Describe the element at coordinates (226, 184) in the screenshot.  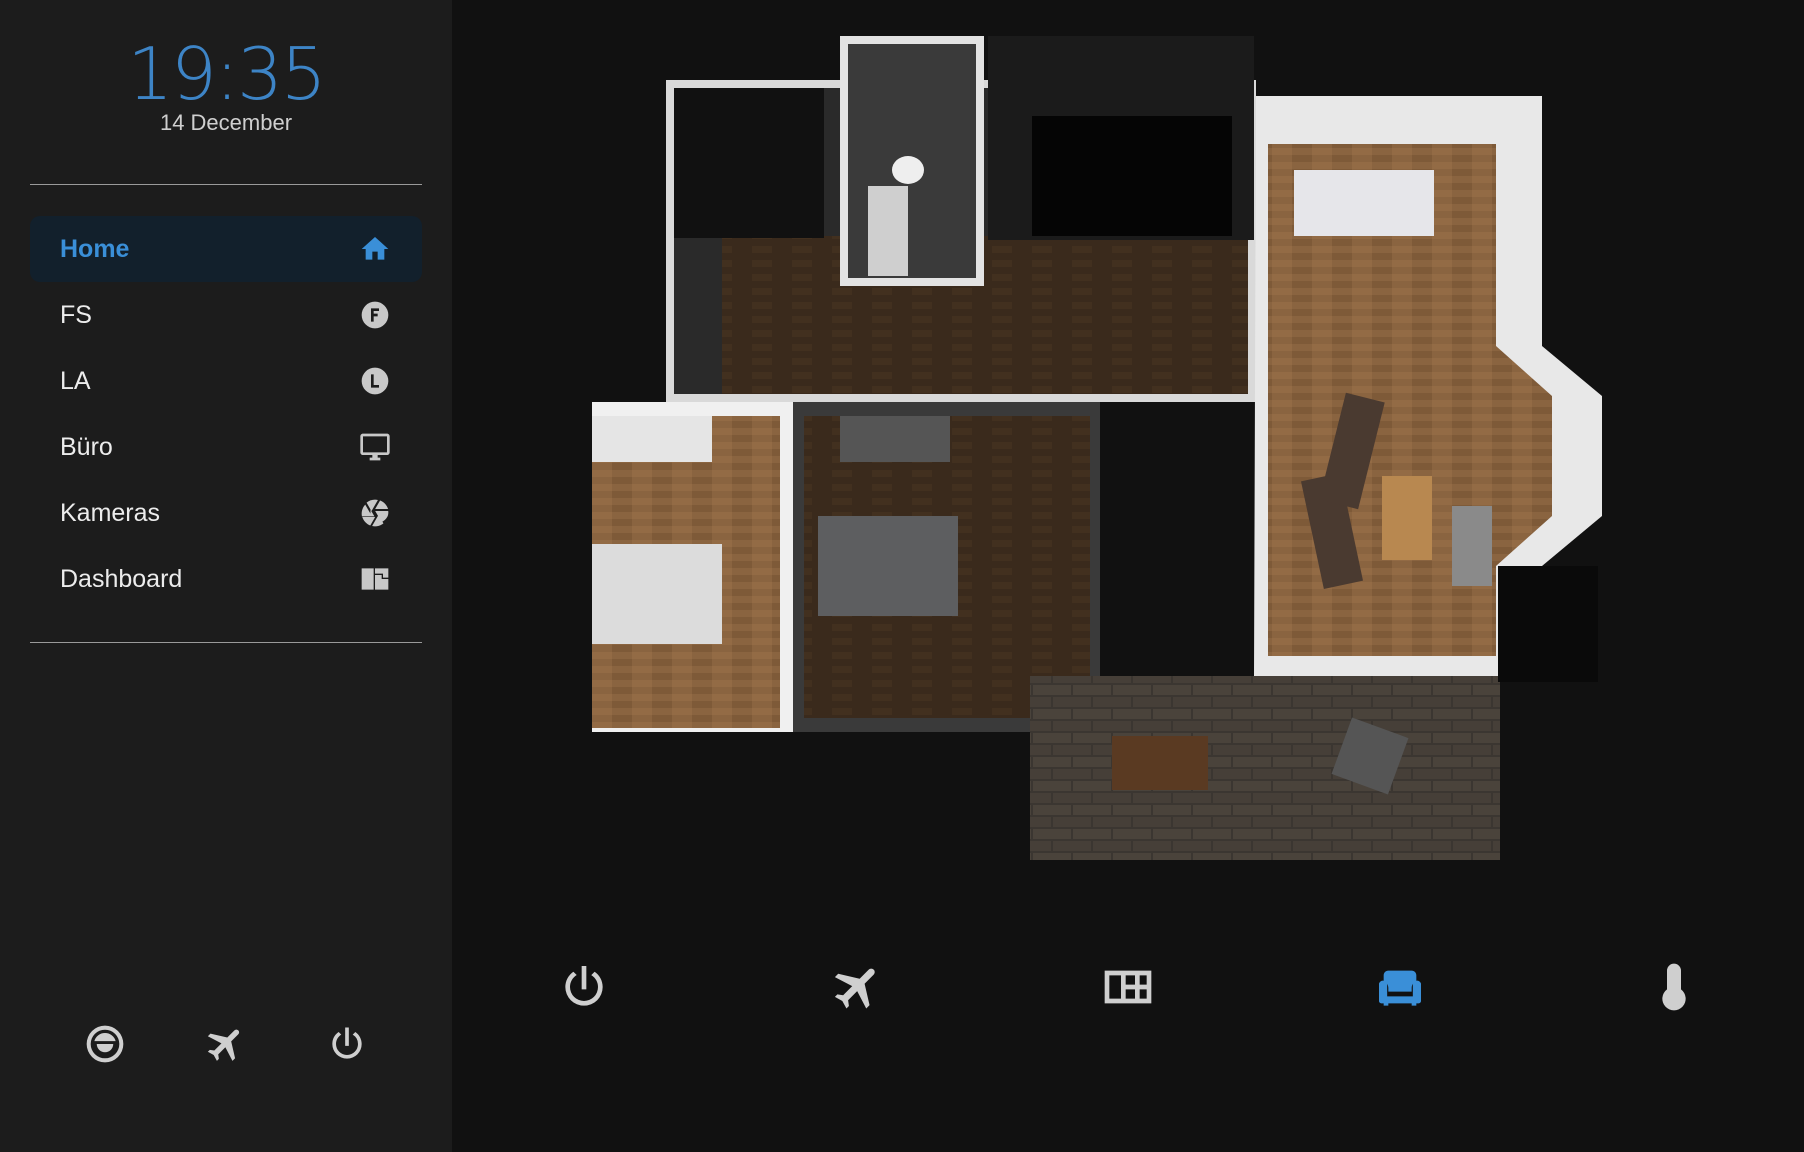
I see `divider-top` at that location.